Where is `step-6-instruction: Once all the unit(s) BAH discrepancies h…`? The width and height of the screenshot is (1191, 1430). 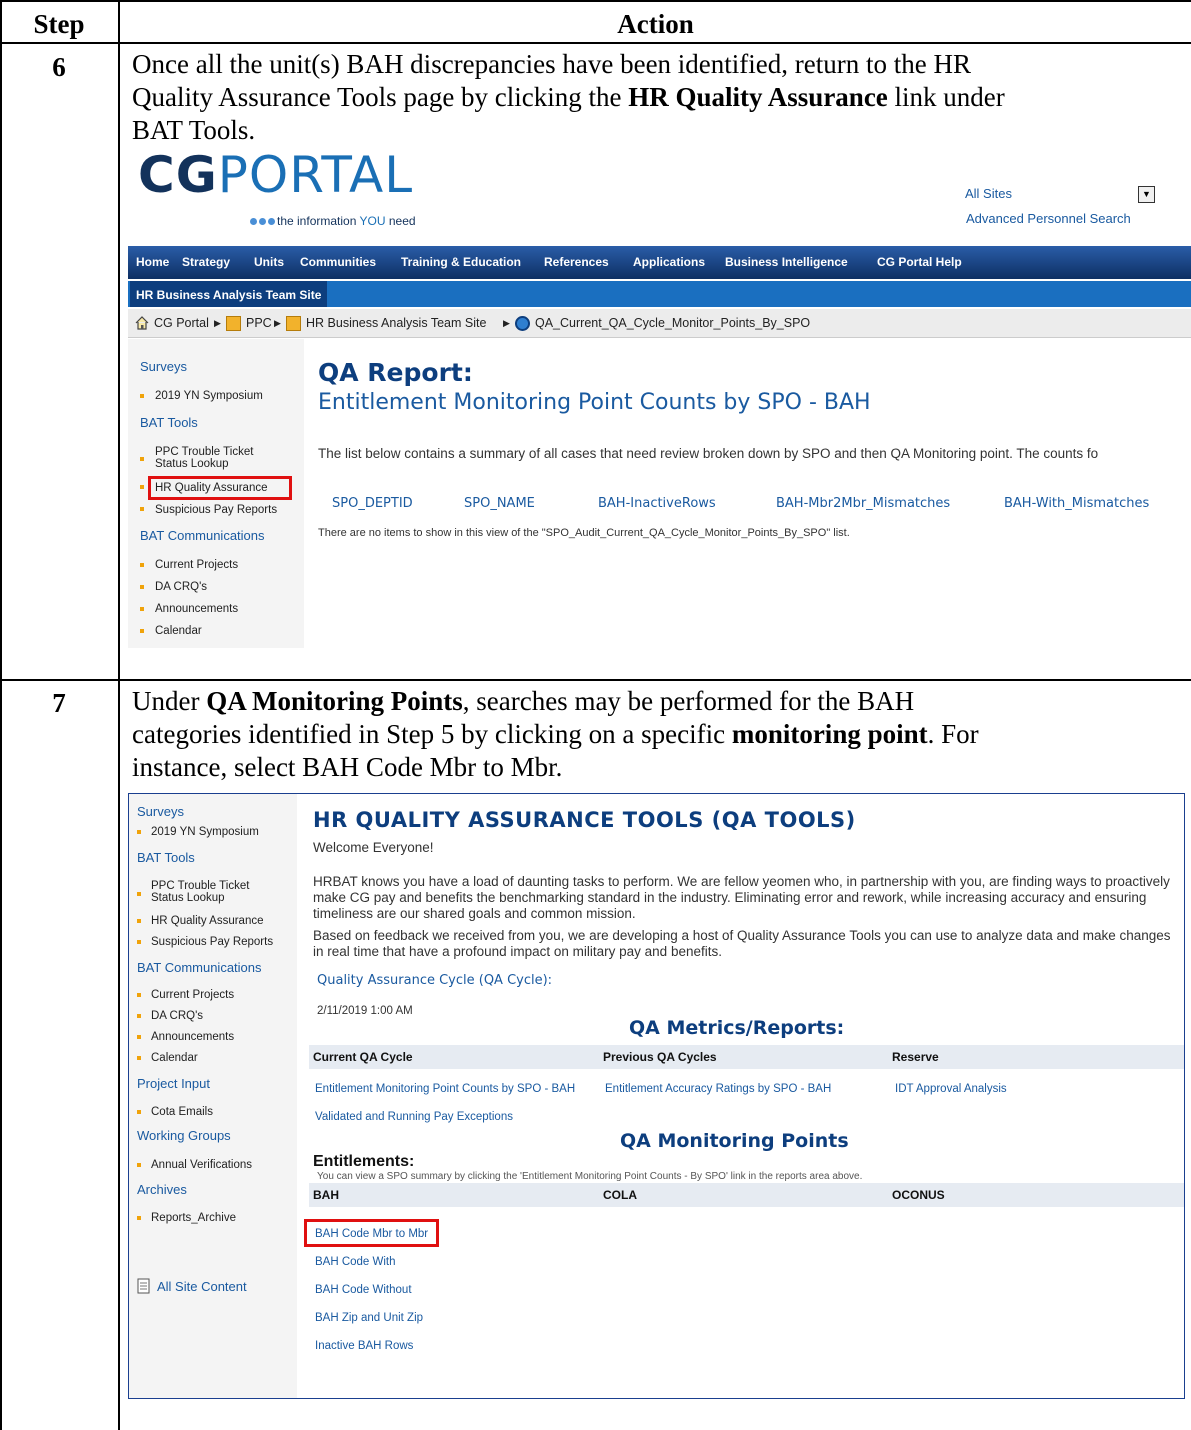
step-6-instruction: Once all the unit(s) BAH discrepancies h… is located at coordinates (657, 97).